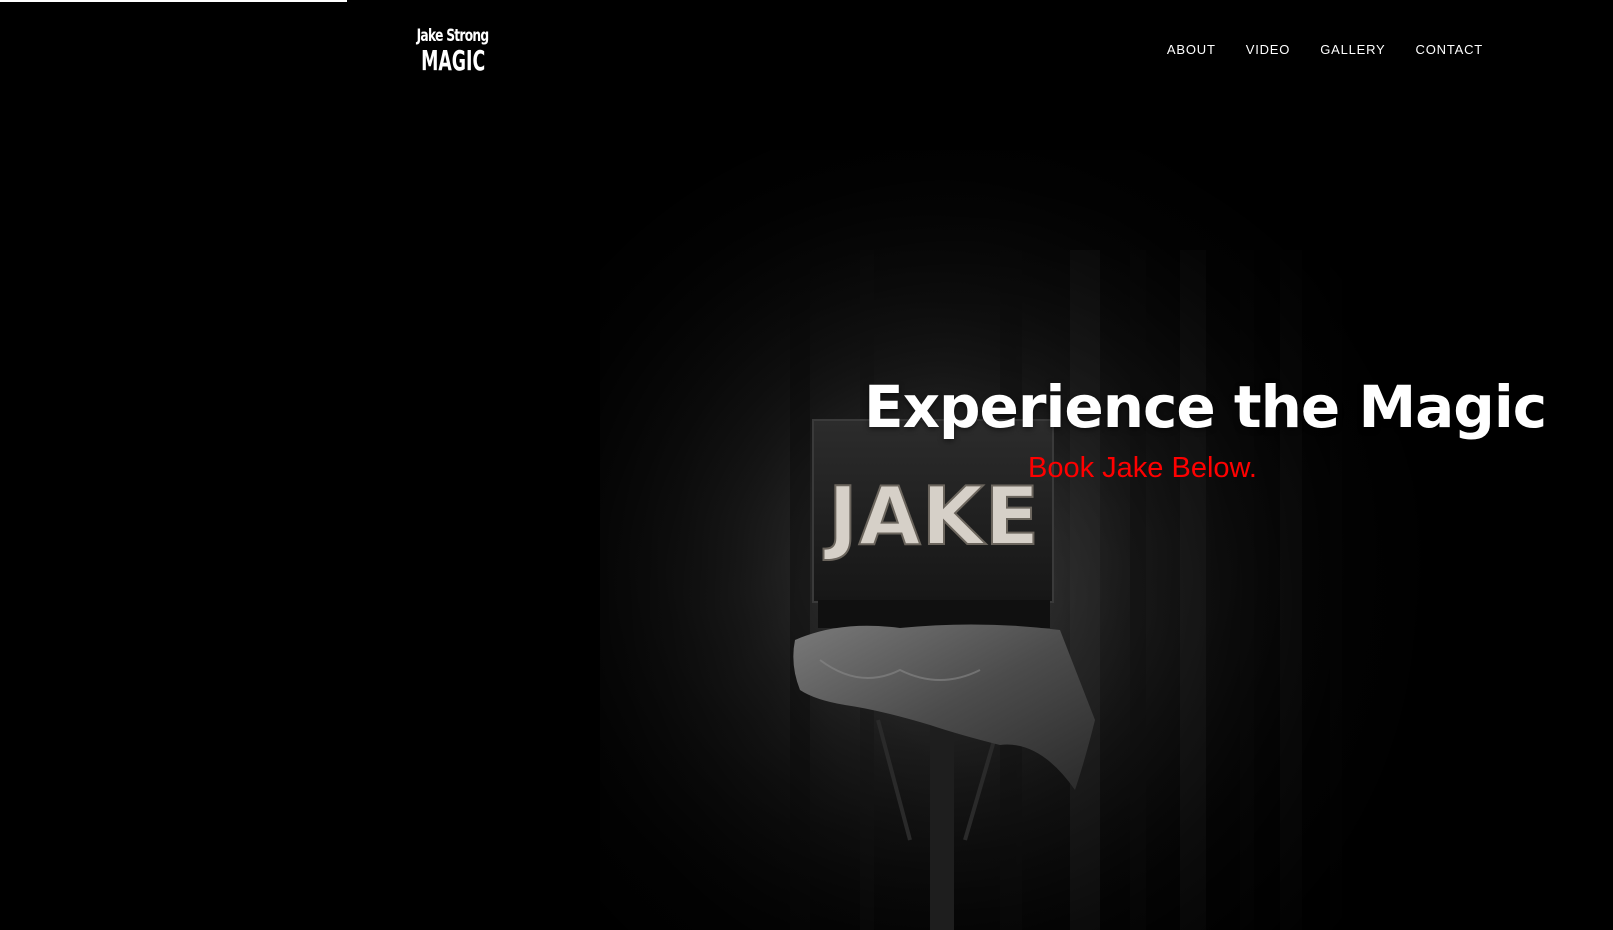 The height and width of the screenshot is (930, 1613). Describe the element at coordinates (173, 1) in the screenshot. I see `top-loading-bar` at that location.